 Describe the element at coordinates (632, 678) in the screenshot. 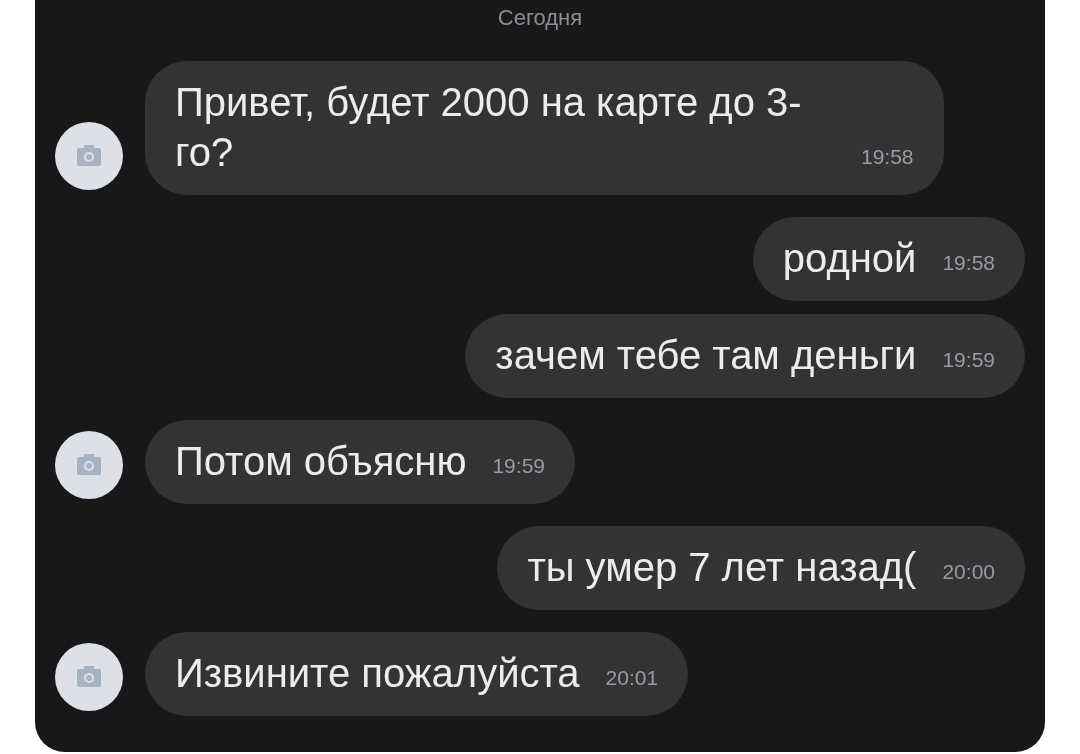

I see `message-time: 20:01` at that location.